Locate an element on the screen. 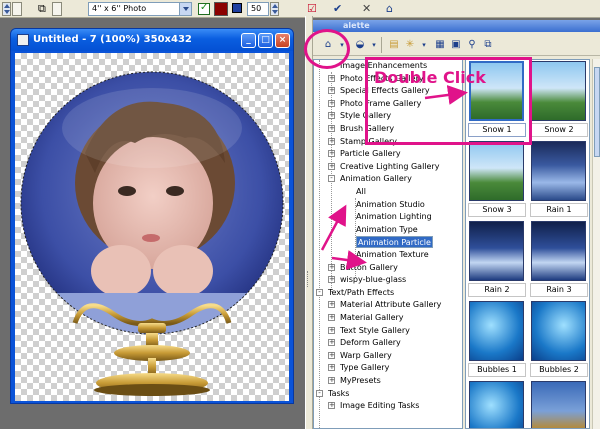 The height and width of the screenshot is (429, 600). document-icon is located at coordinates (23, 40).